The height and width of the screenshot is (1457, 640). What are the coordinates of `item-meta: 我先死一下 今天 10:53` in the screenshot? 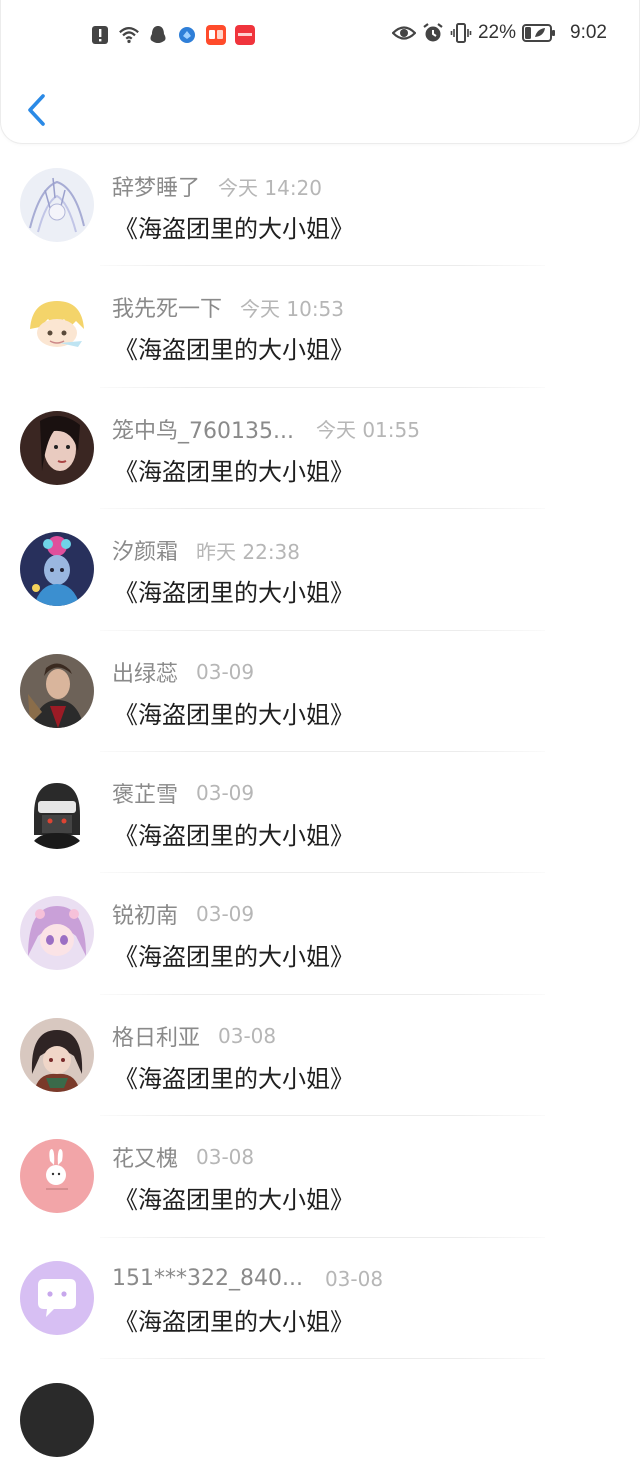 It's located at (228, 307).